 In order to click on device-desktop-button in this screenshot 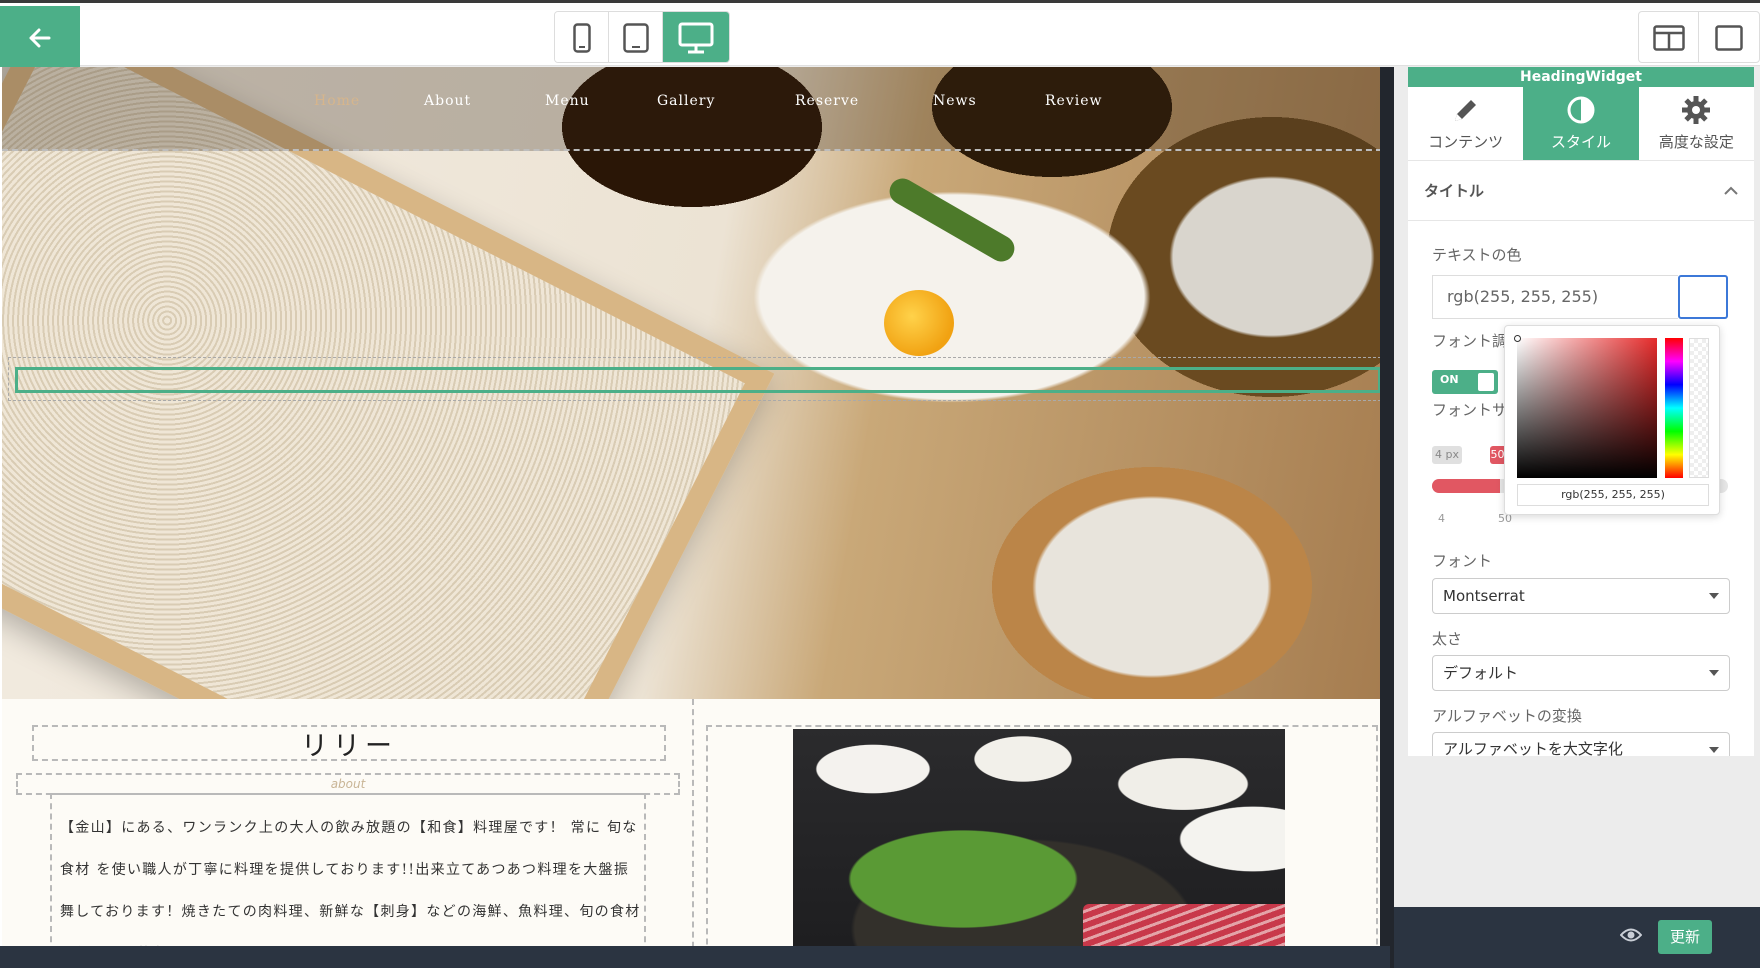, I will do `click(696, 37)`.